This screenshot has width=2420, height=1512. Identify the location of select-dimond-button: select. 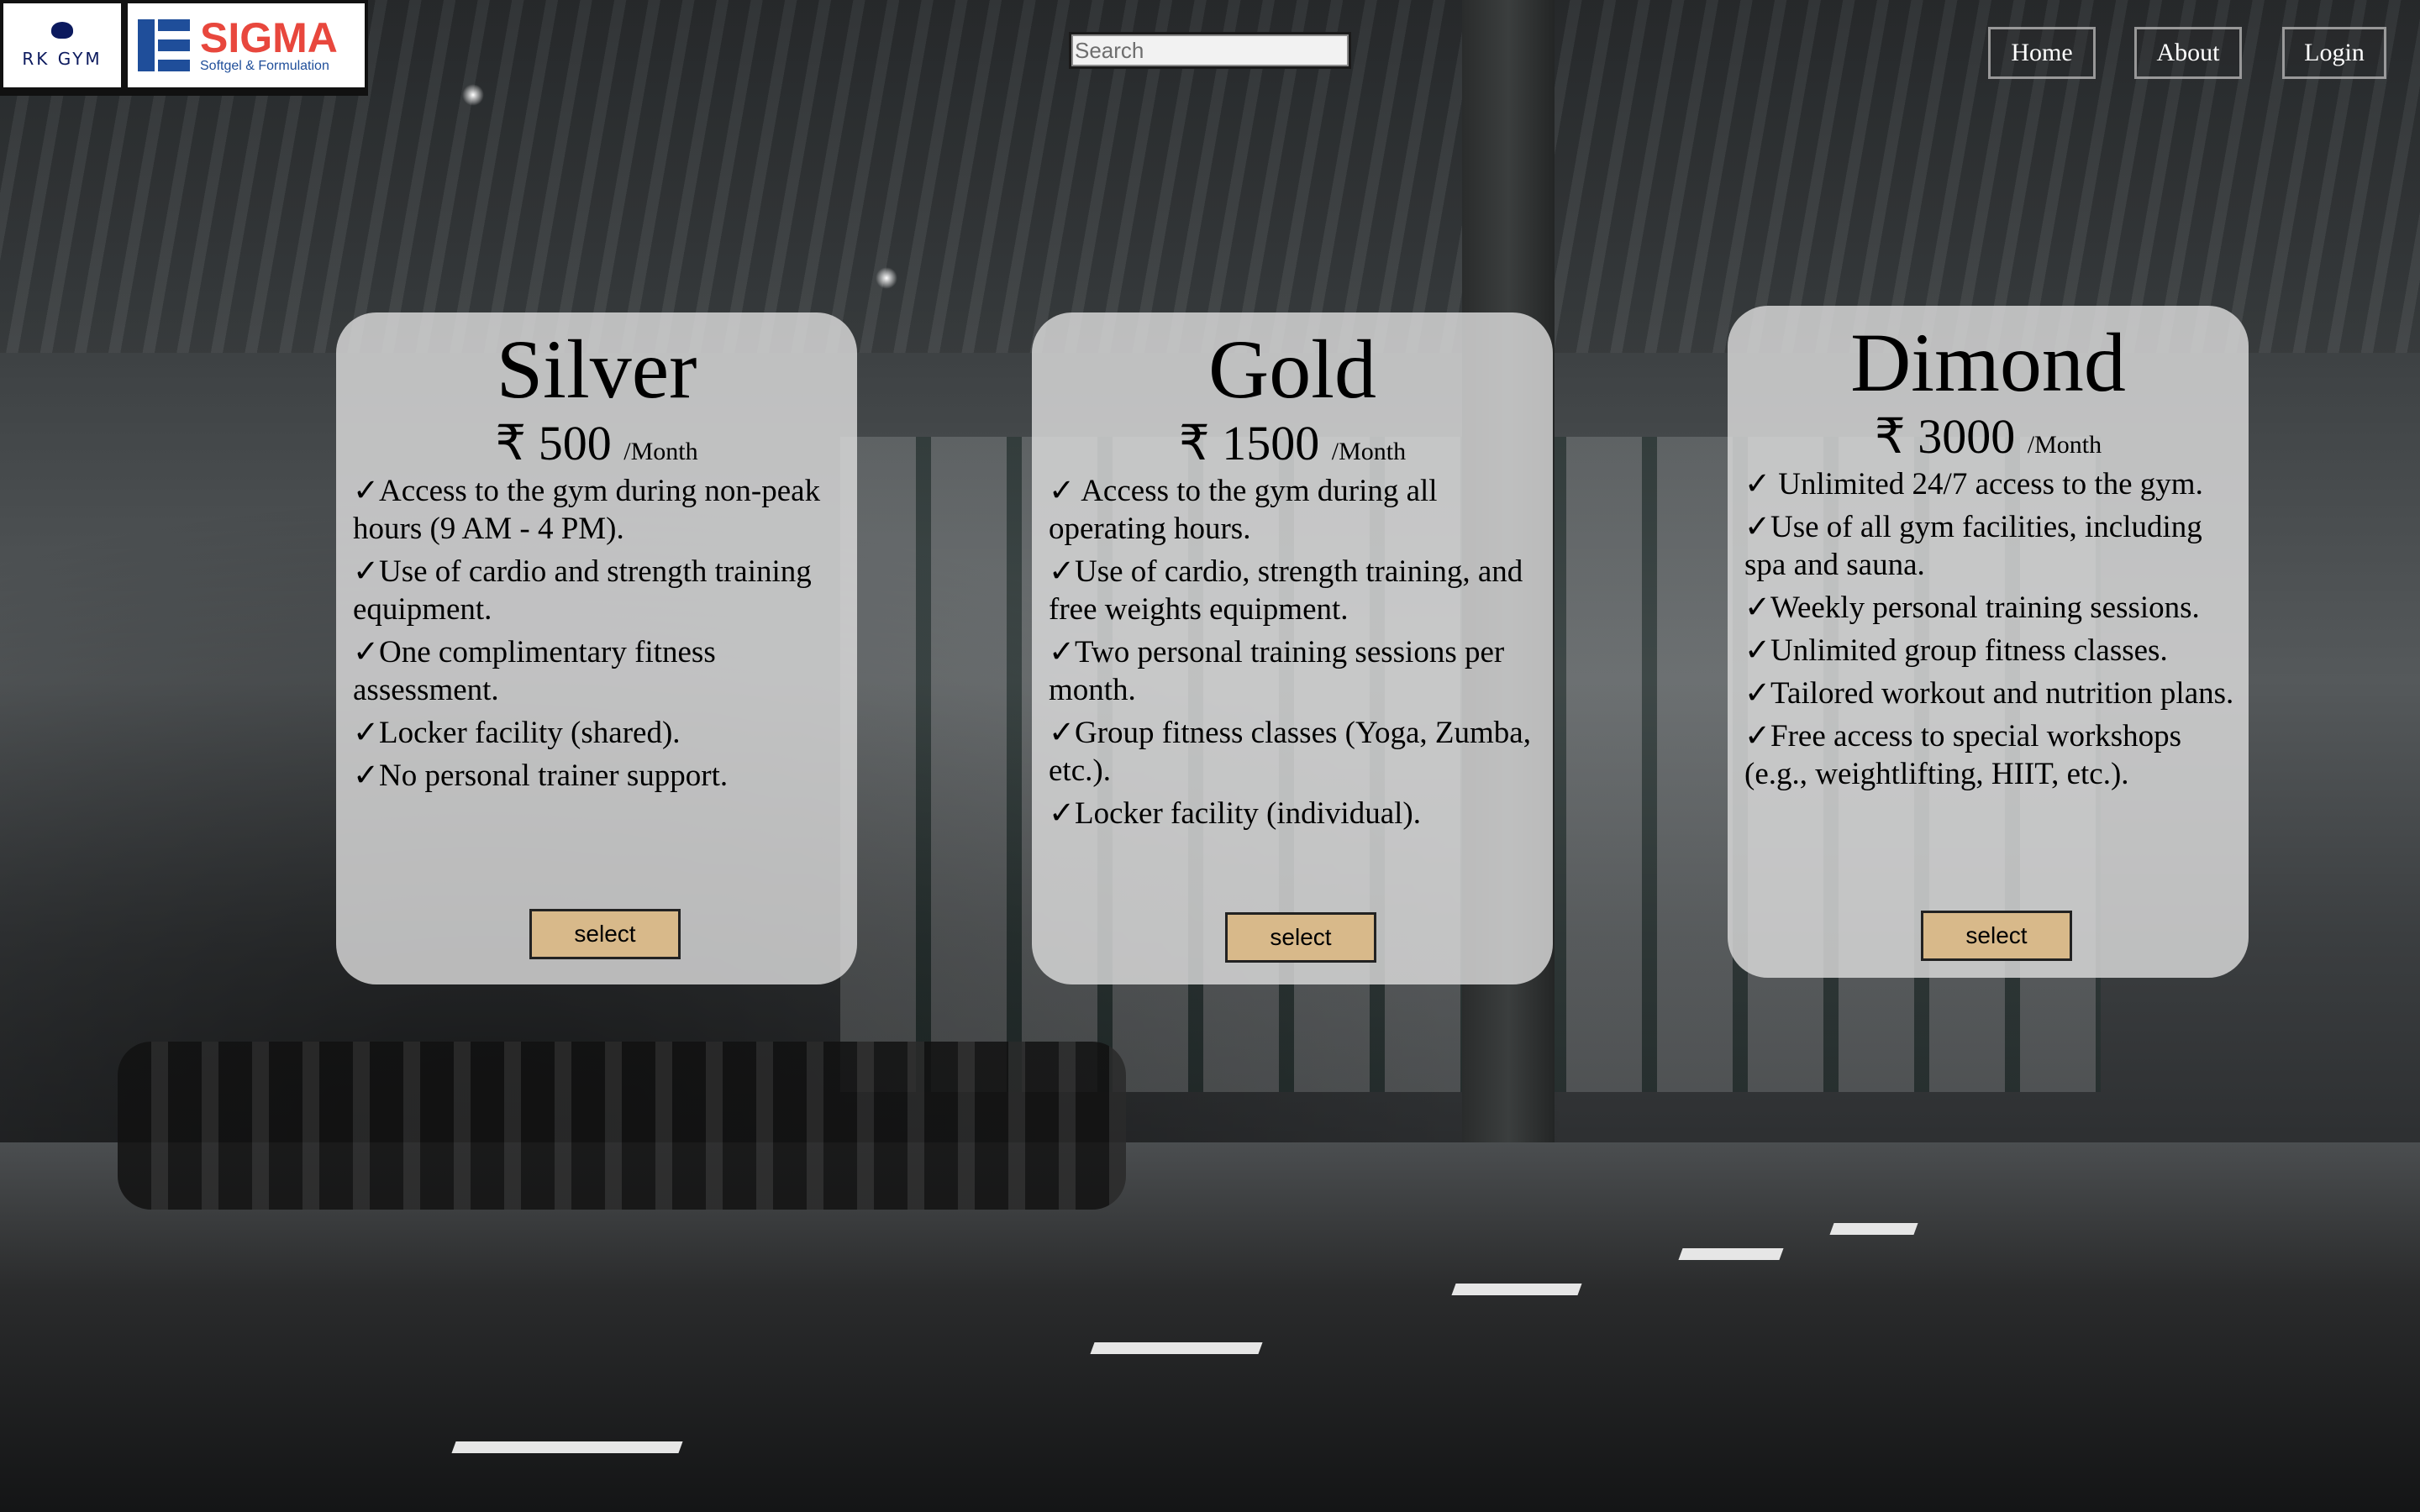
(1996, 936).